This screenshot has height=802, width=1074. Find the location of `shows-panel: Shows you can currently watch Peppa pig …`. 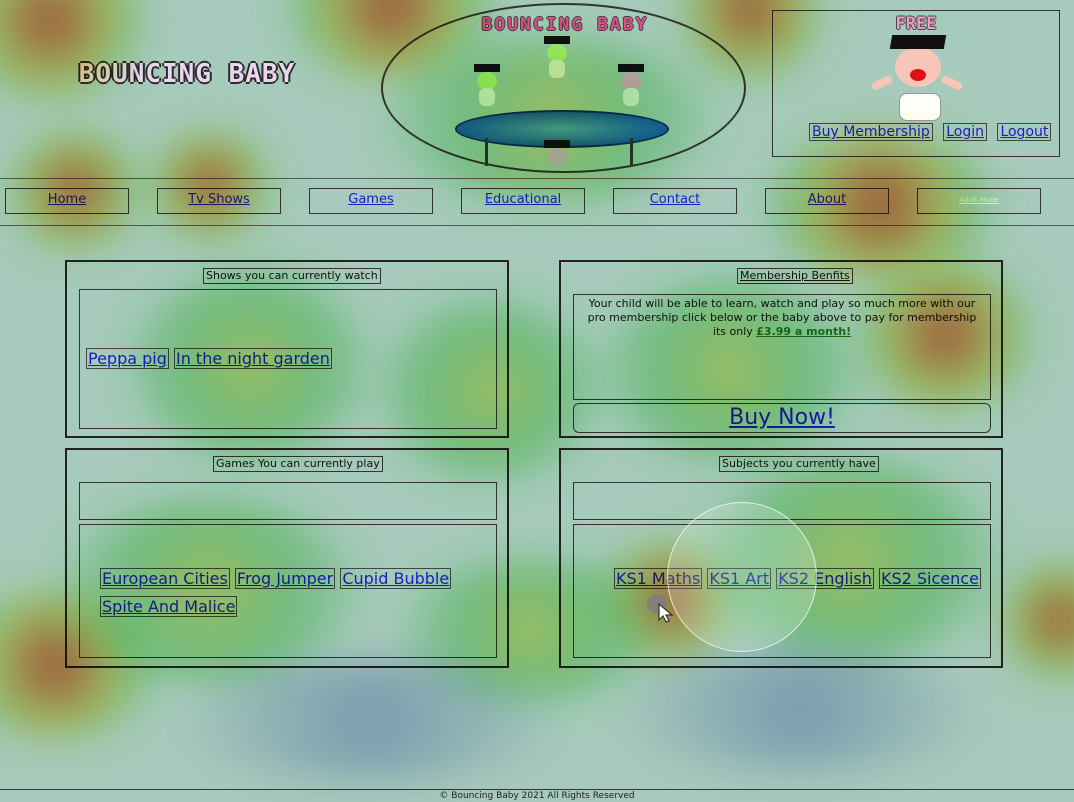

shows-panel: Shows you can currently watch Peppa pig … is located at coordinates (287, 349).